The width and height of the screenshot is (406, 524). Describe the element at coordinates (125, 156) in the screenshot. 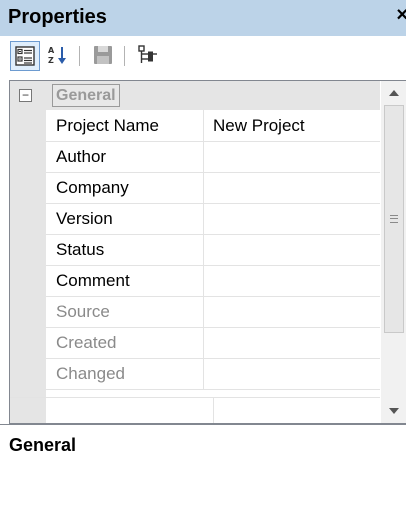

I see `property-name: Author` at that location.